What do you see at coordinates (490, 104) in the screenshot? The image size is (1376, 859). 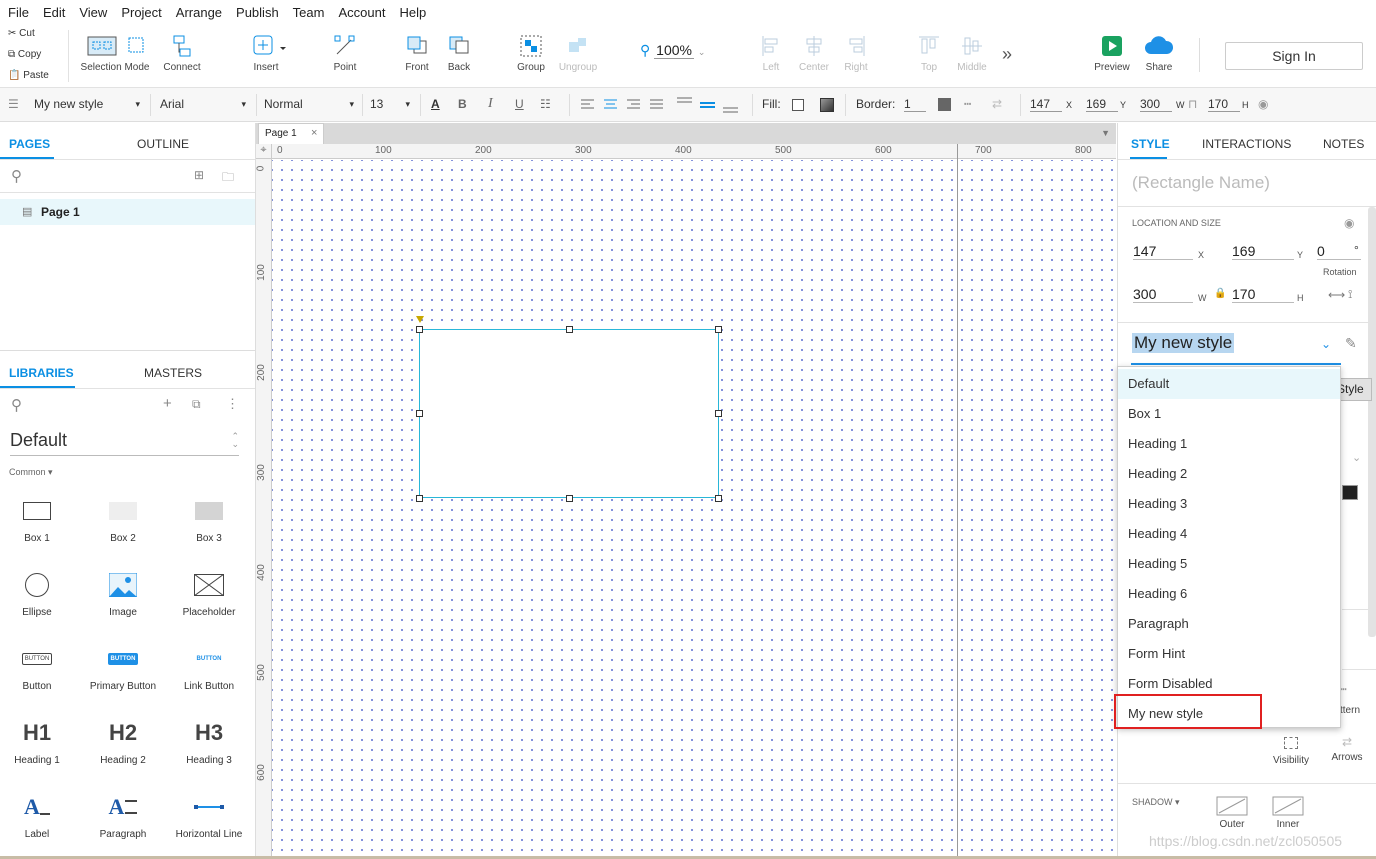 I see `italic-icon: I` at bounding box center [490, 104].